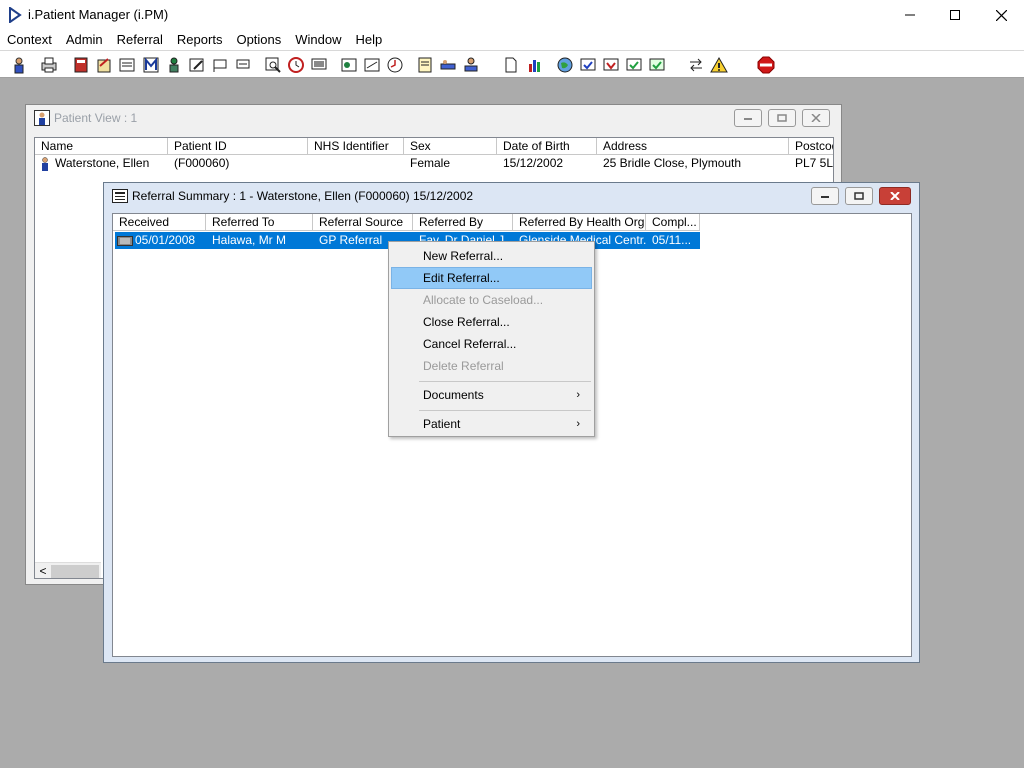 The height and width of the screenshot is (768, 1024). What do you see at coordinates (104, 65) in the screenshot?
I see `admit-button` at bounding box center [104, 65].